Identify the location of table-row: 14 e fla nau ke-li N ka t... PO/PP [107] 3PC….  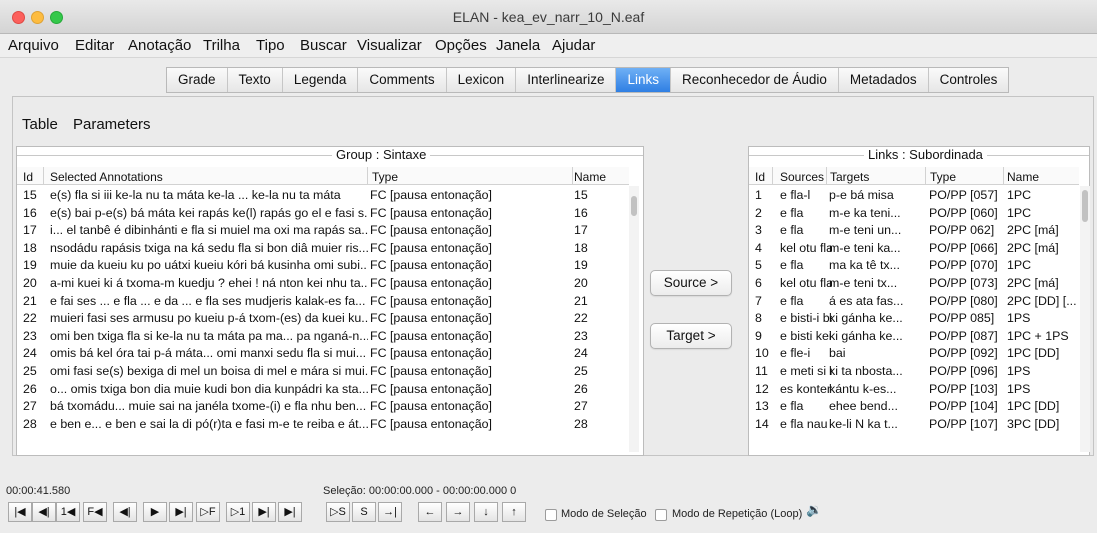
(914, 425).